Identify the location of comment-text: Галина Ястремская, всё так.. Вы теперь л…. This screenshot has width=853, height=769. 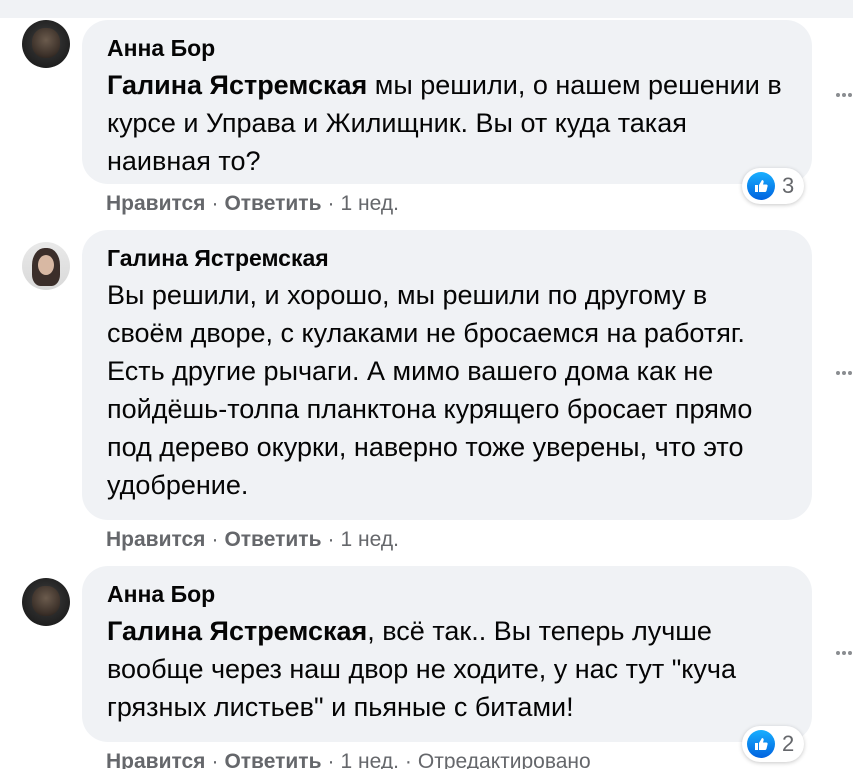
(447, 669).